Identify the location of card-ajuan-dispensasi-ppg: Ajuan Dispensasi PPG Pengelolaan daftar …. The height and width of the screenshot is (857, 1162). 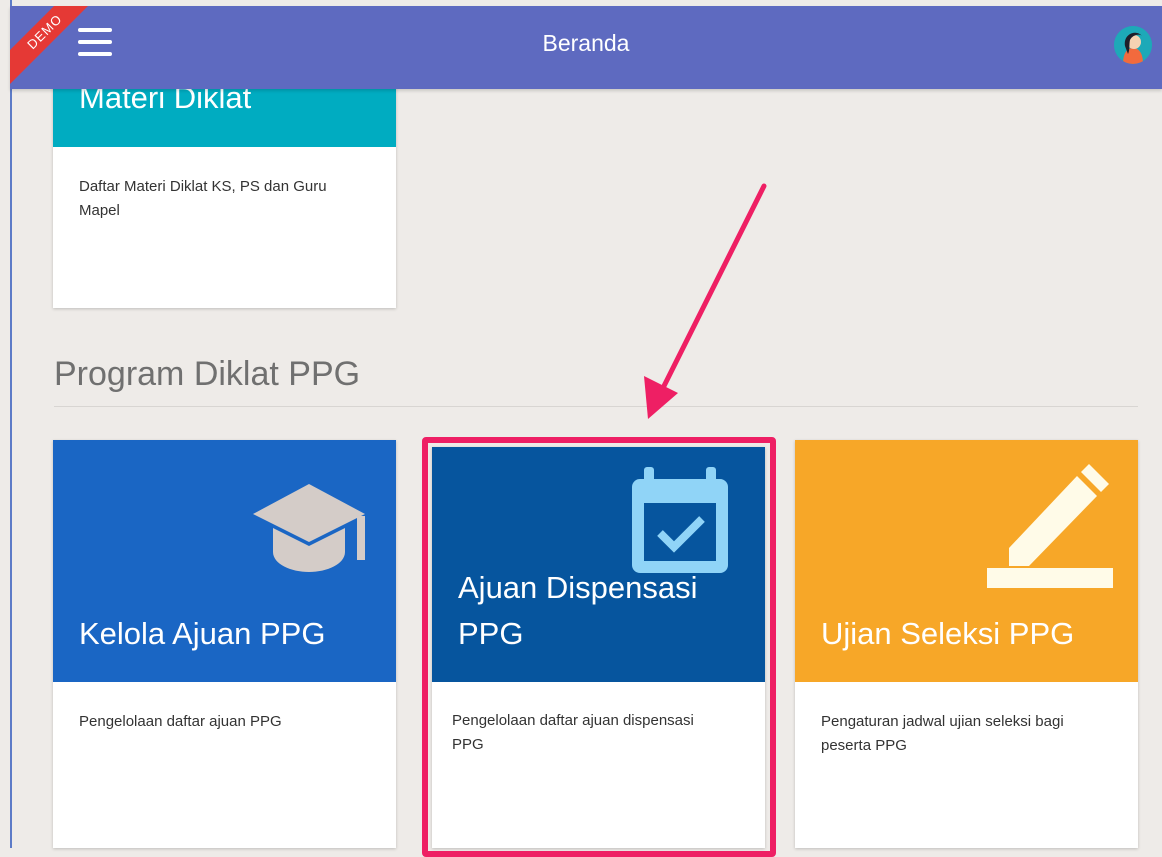
(598, 647).